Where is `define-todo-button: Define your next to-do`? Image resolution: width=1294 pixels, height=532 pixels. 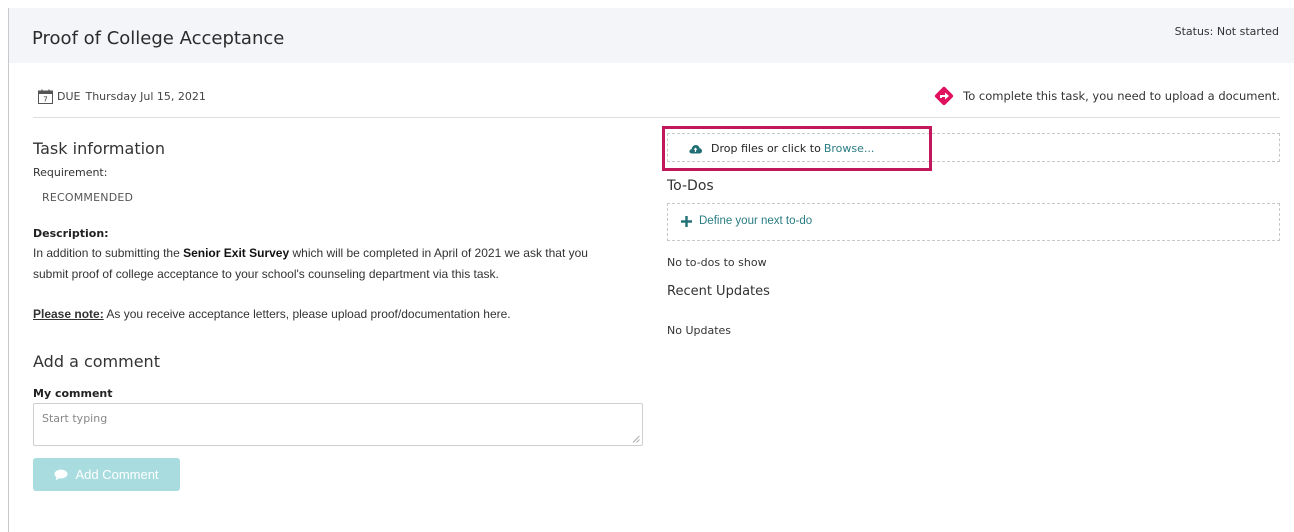 define-todo-button: Define your next to-do is located at coordinates (973, 222).